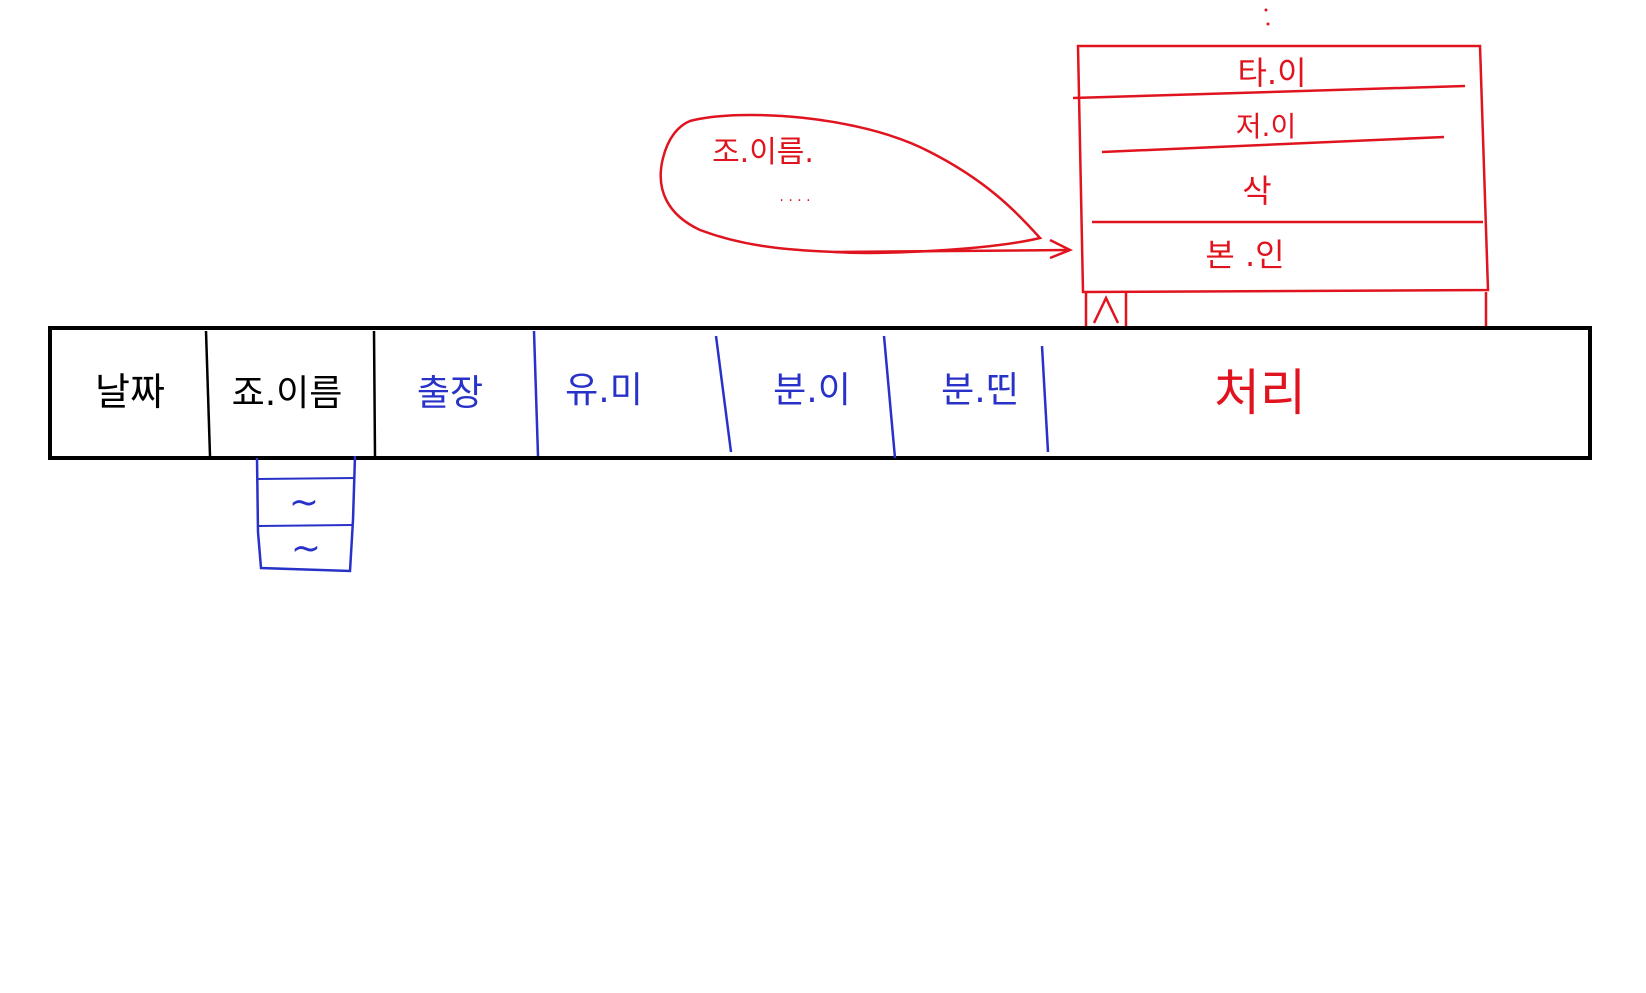 The height and width of the screenshot is (993, 1646). I want to click on column-header-col4: 유.미, so click(604, 390).